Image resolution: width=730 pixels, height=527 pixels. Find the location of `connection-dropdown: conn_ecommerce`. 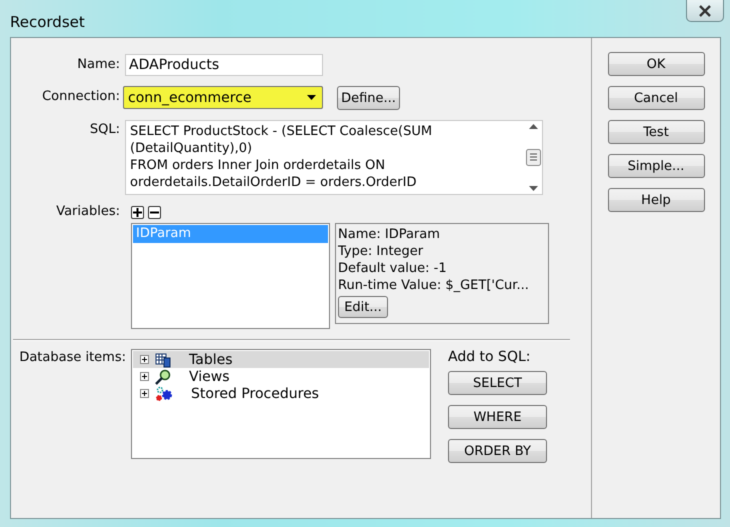

connection-dropdown: conn_ecommerce is located at coordinates (223, 97).